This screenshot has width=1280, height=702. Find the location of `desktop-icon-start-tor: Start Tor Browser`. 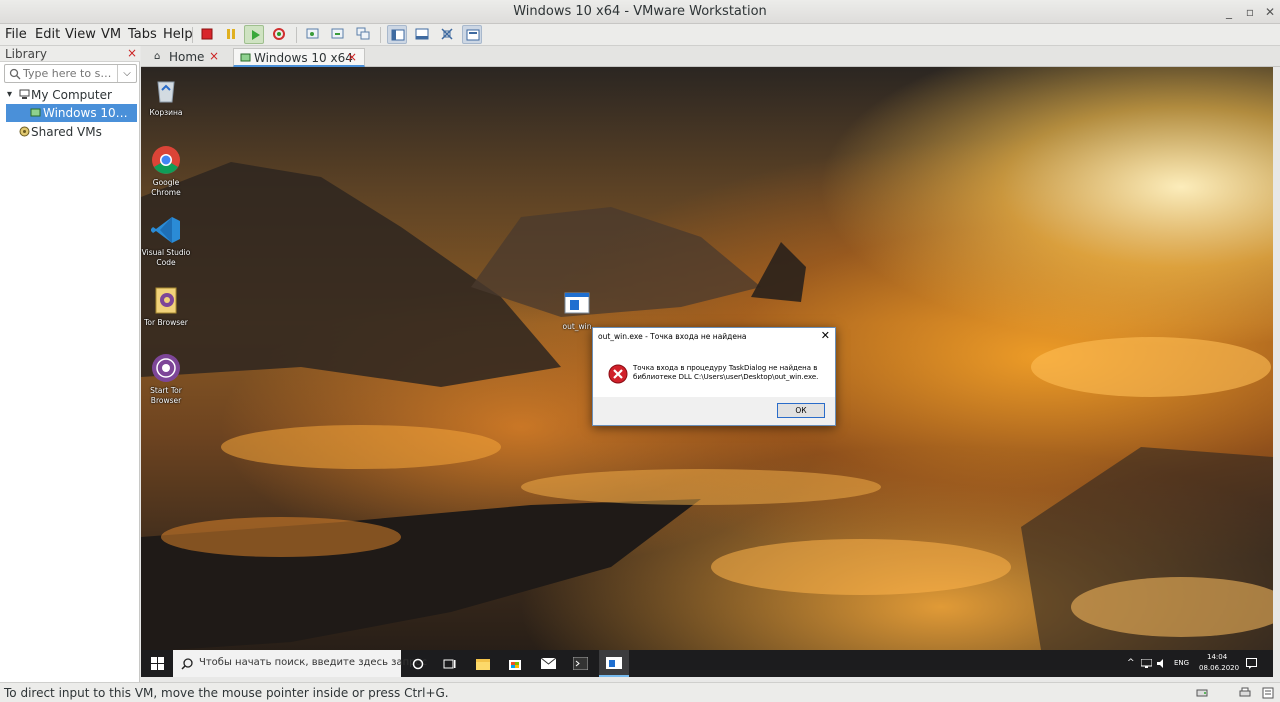

desktop-icon-start-tor: Start Tor Browser is located at coordinates (166, 379).